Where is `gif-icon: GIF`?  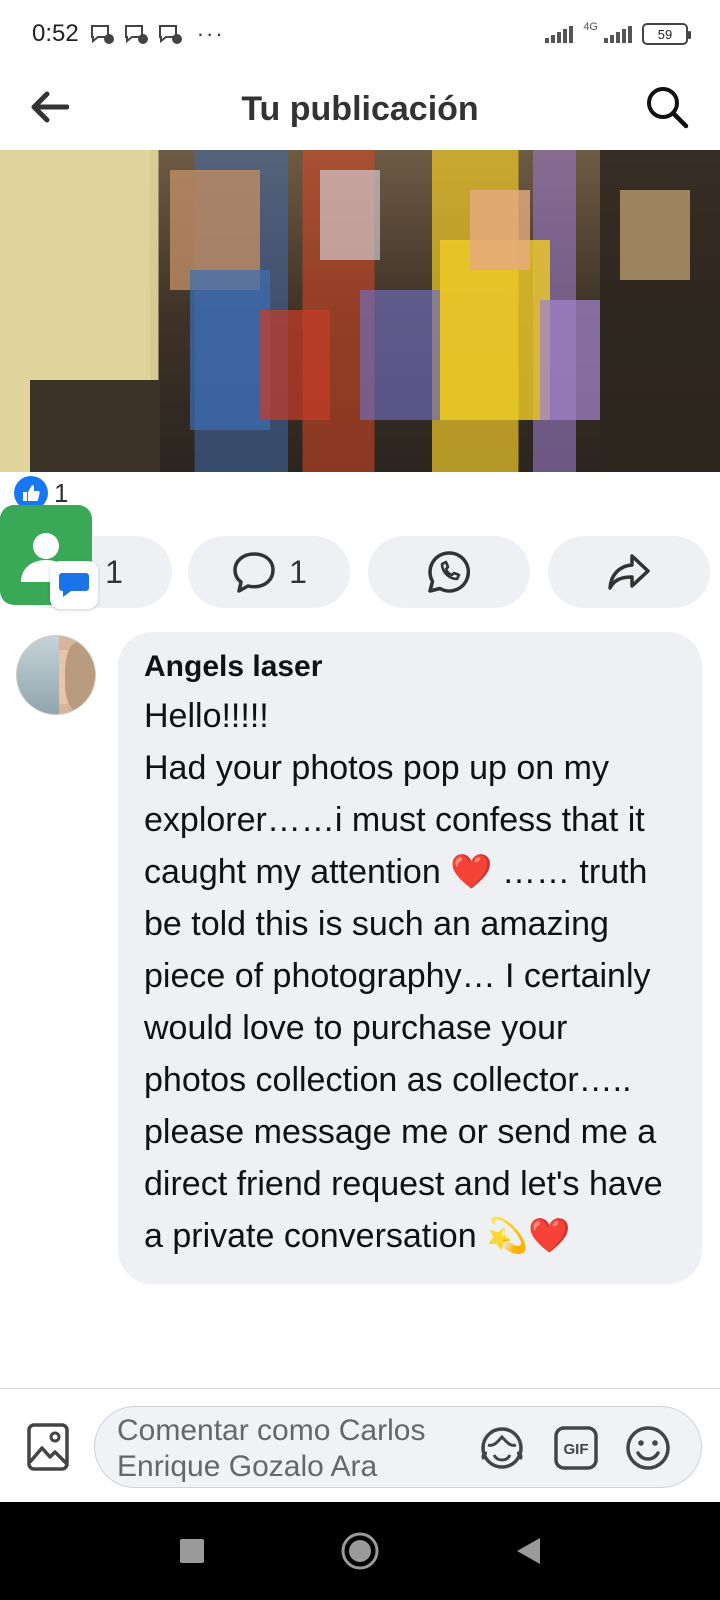 gif-icon: GIF is located at coordinates (576, 1448).